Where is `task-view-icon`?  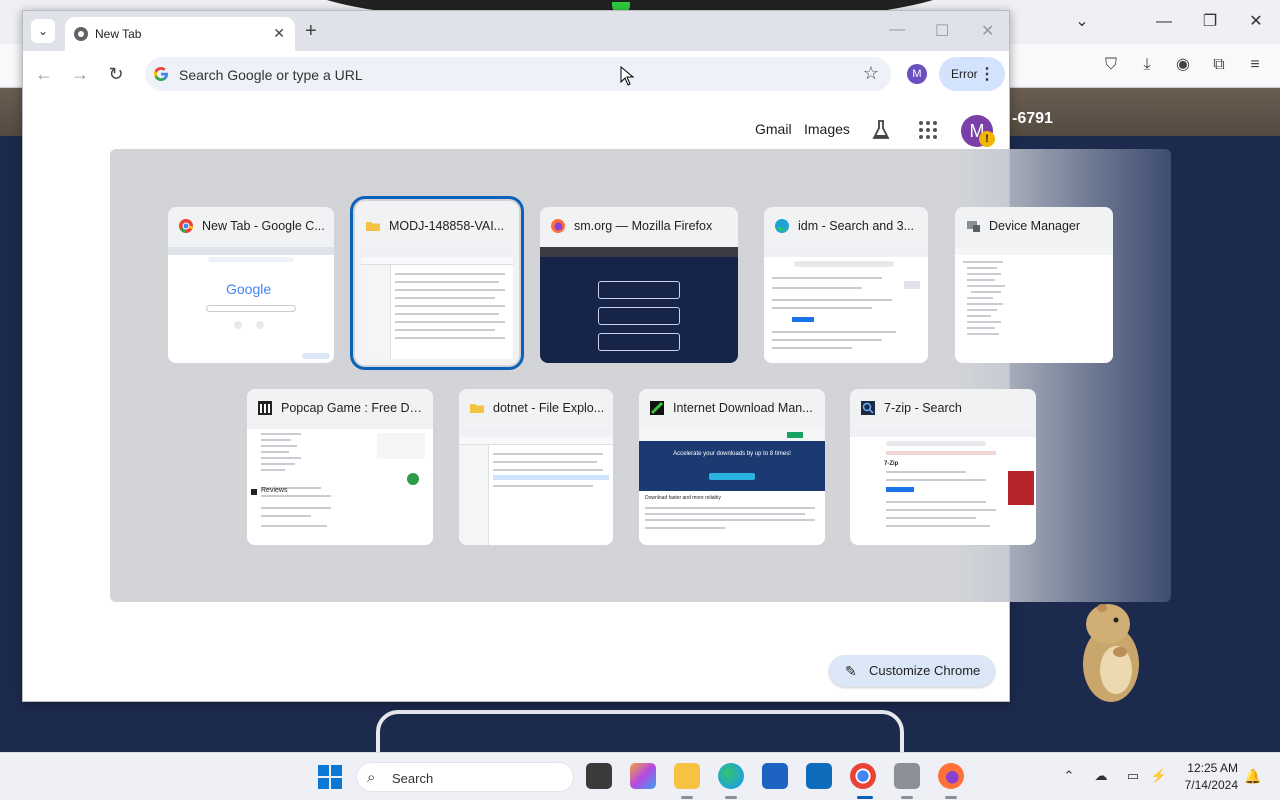 task-view-icon is located at coordinates (599, 776).